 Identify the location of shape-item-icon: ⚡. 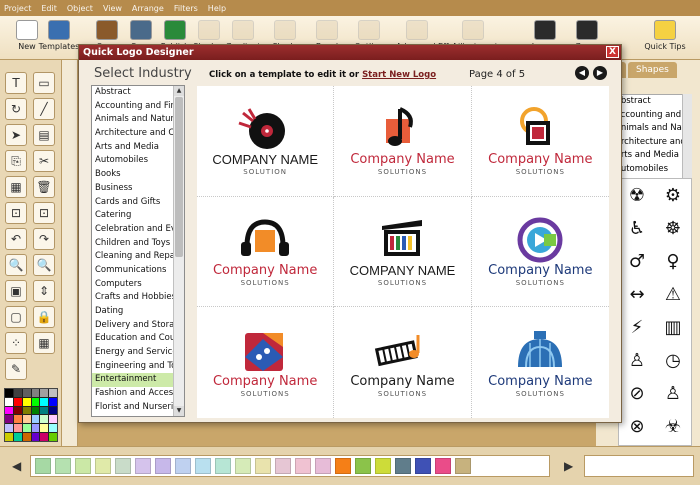
(637, 327).